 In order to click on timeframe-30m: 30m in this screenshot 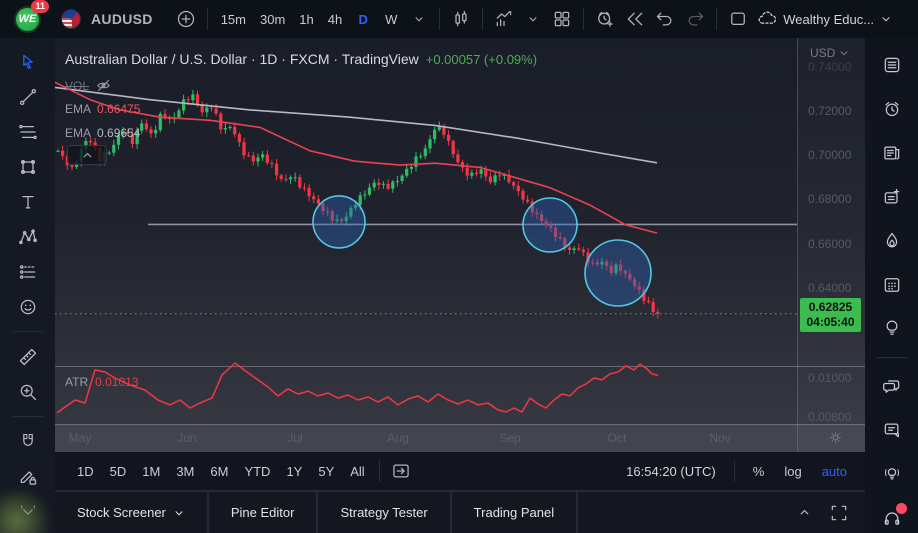, I will do `click(272, 19)`.